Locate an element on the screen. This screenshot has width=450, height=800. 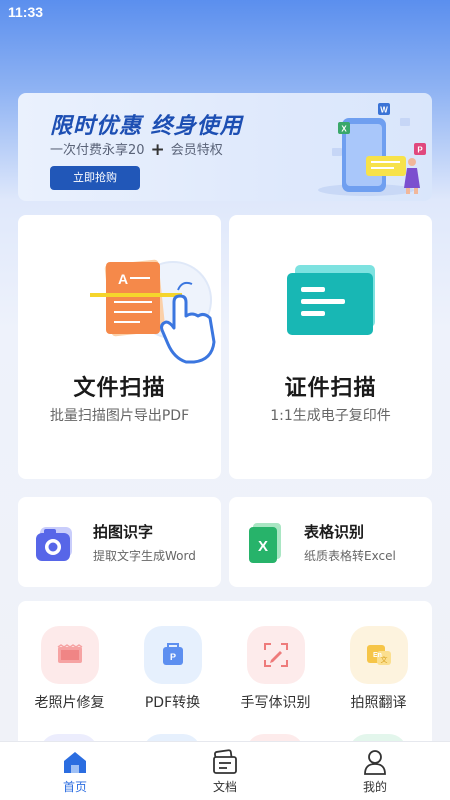
card-title: 文件扫描 is located at coordinates (119, 388).